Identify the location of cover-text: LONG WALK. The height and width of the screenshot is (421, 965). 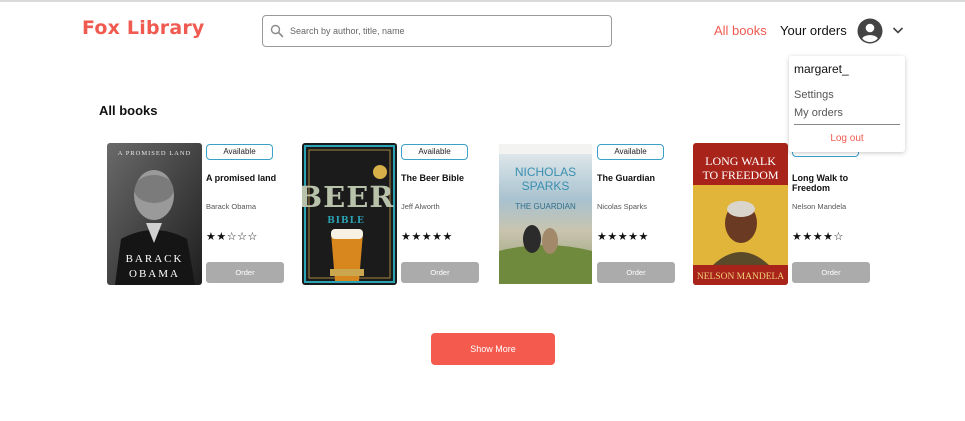
(740, 161).